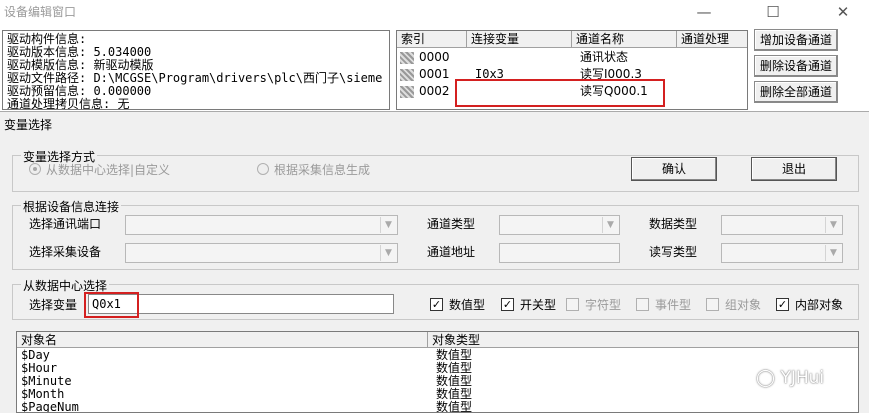 The image size is (869, 413). I want to click on column-header: 通道名称, so click(624, 39).